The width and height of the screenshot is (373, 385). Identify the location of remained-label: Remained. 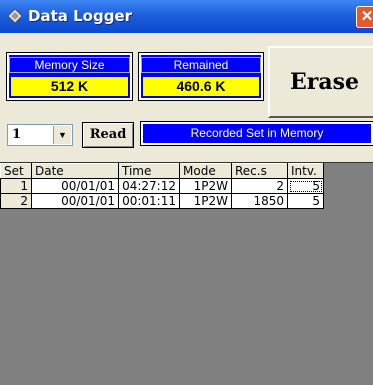
(201, 65).